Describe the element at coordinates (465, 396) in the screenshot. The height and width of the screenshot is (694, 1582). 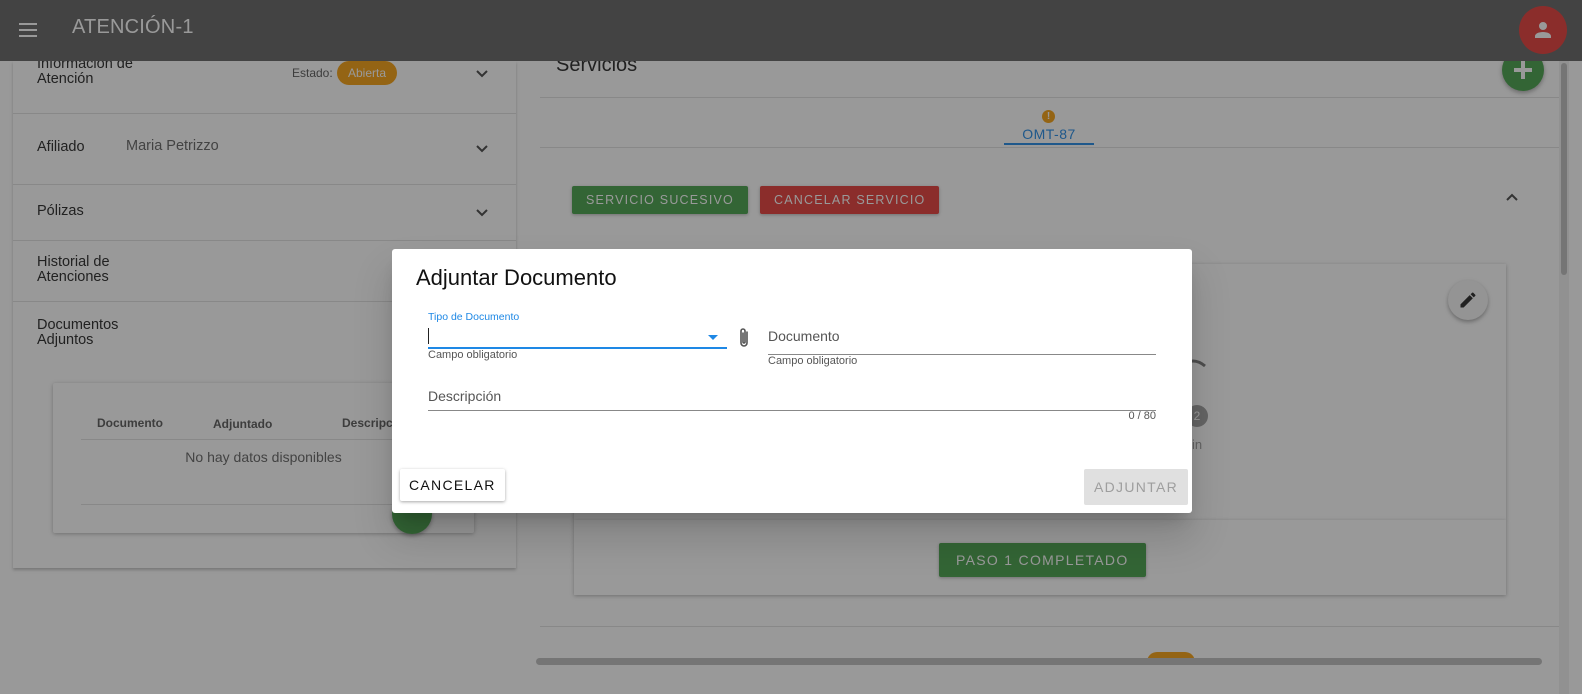
I see `descripcion-placeholder: Descripción` at that location.